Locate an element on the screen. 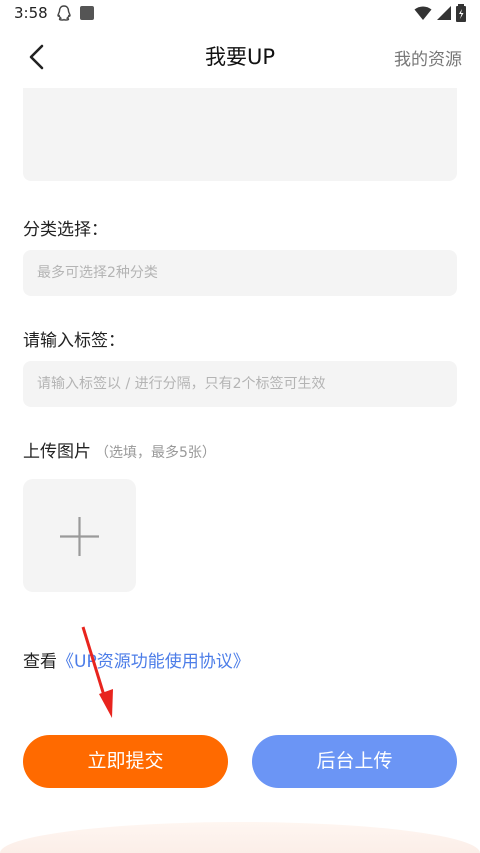  agreement-link: 《UP资源功能使用协议》 is located at coordinates (153, 662).